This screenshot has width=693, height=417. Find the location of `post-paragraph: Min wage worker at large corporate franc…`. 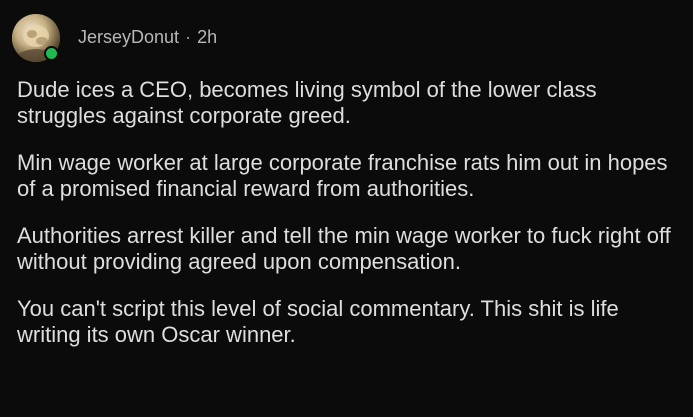

post-paragraph: Min wage worker at large corporate franc… is located at coordinates (342, 175).